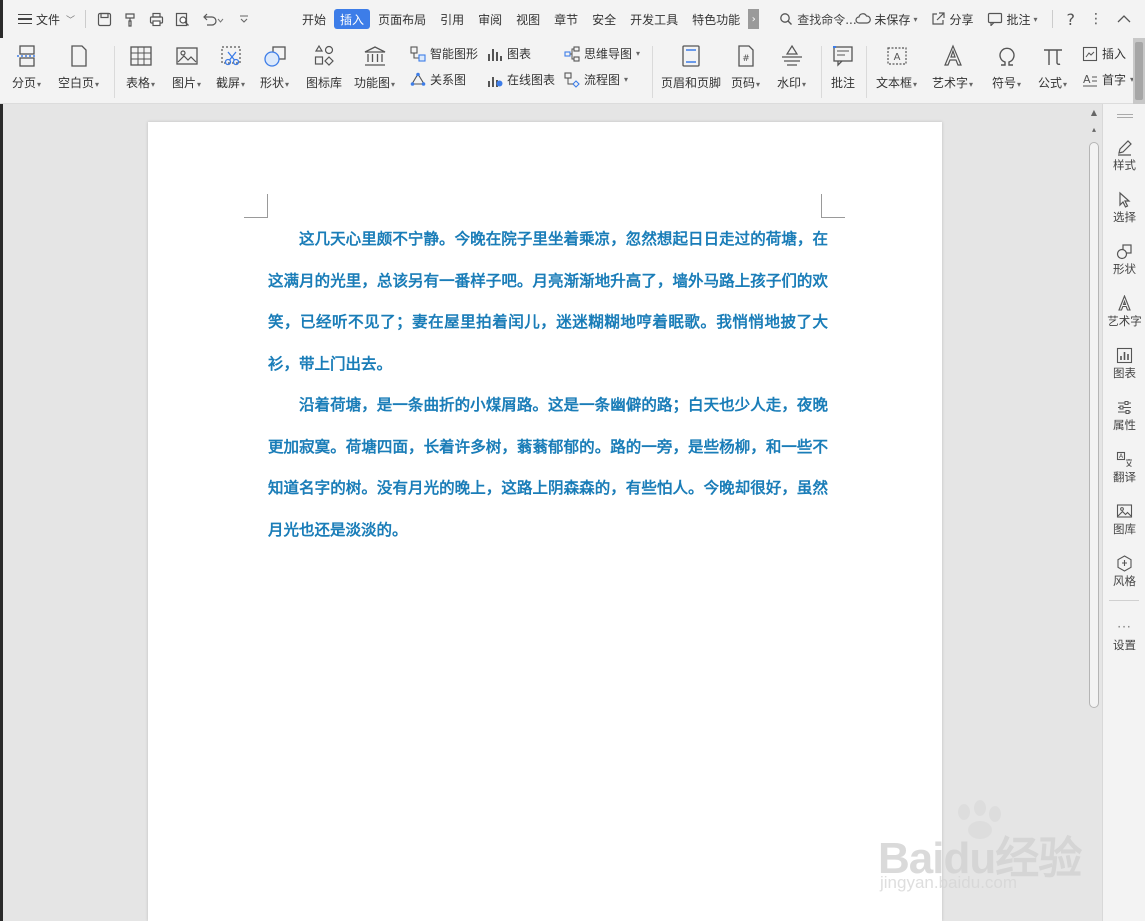 This screenshot has height=921, width=1145. I want to click on screenshot-button: 截屏▾, so click(230, 64).